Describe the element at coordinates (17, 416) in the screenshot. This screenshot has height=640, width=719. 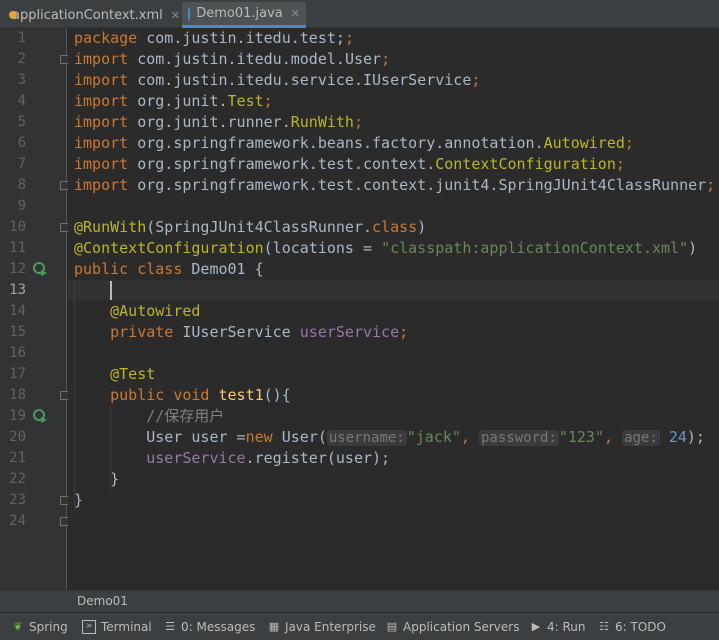
I see `line-number: 19` at that location.